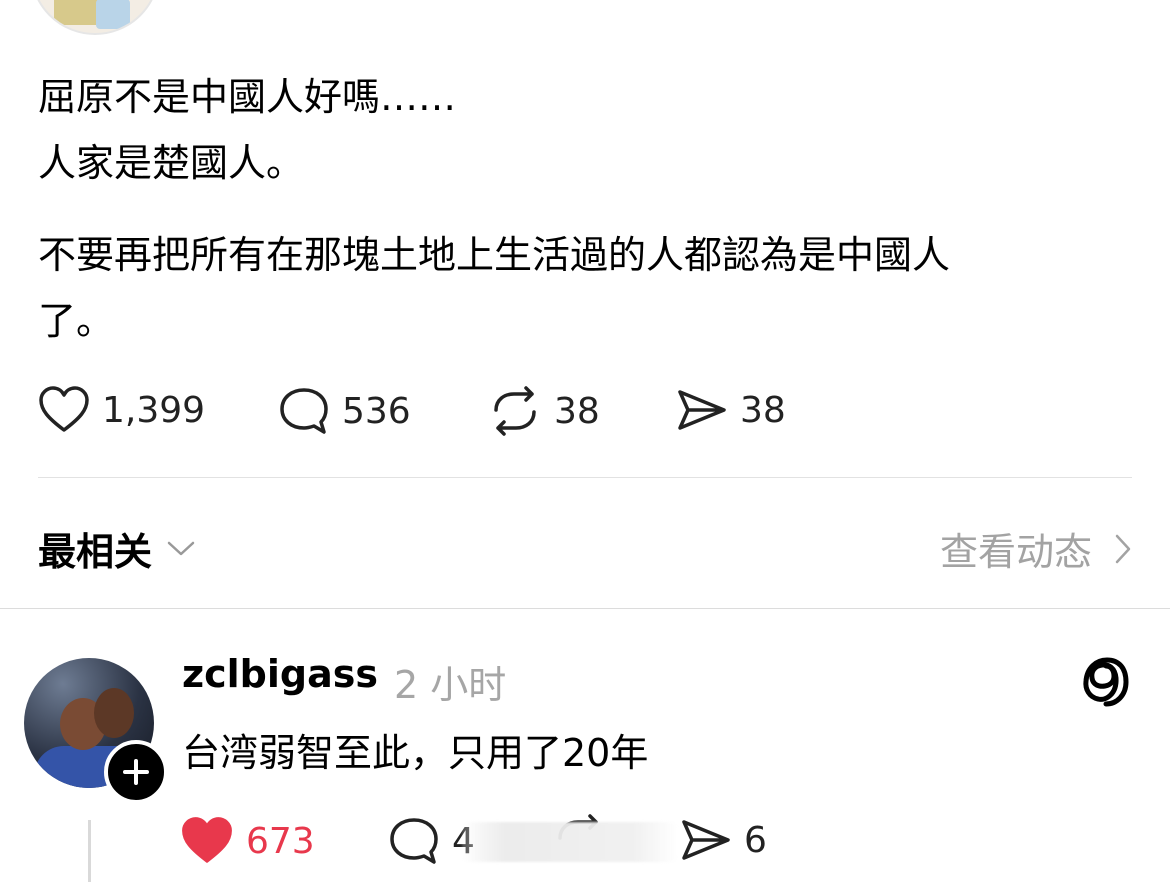  I want to click on like-button: 1,399, so click(121, 410).